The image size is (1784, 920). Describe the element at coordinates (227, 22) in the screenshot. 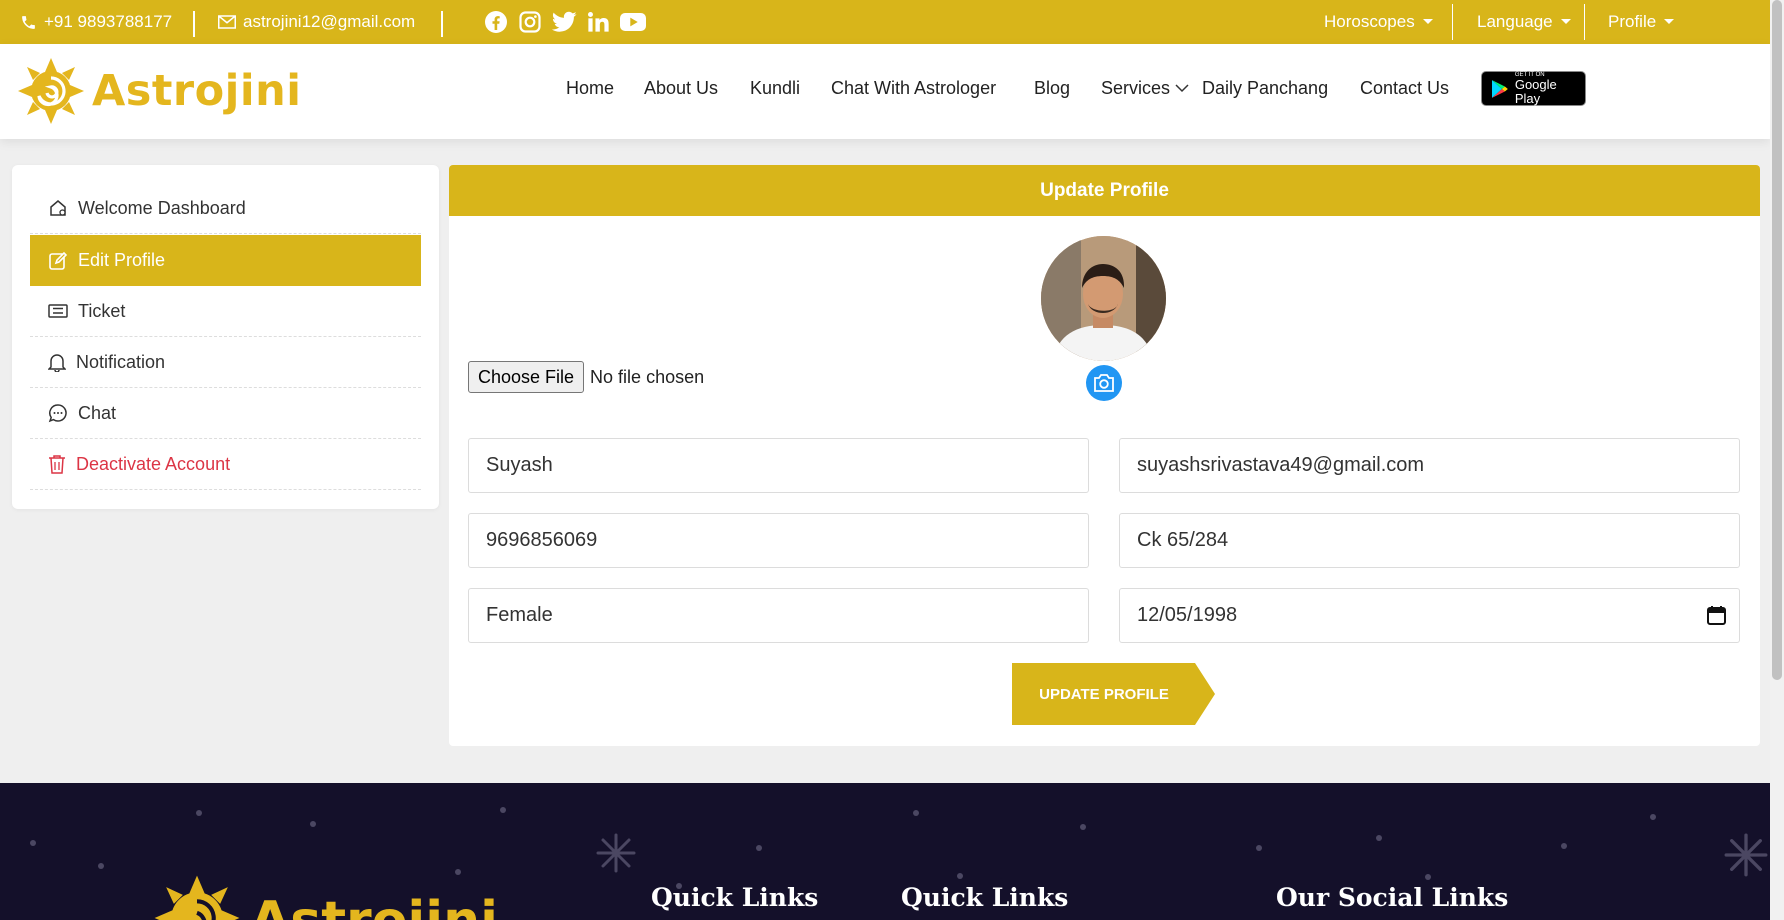

I see `mail-icon` at that location.